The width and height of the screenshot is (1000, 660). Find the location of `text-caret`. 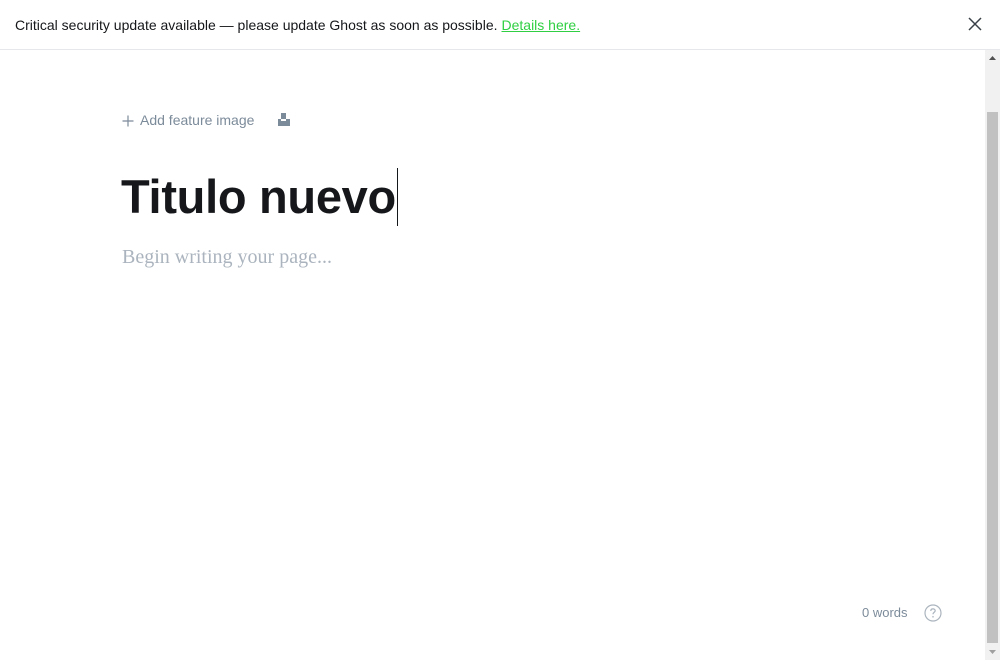

text-caret is located at coordinates (397, 197).